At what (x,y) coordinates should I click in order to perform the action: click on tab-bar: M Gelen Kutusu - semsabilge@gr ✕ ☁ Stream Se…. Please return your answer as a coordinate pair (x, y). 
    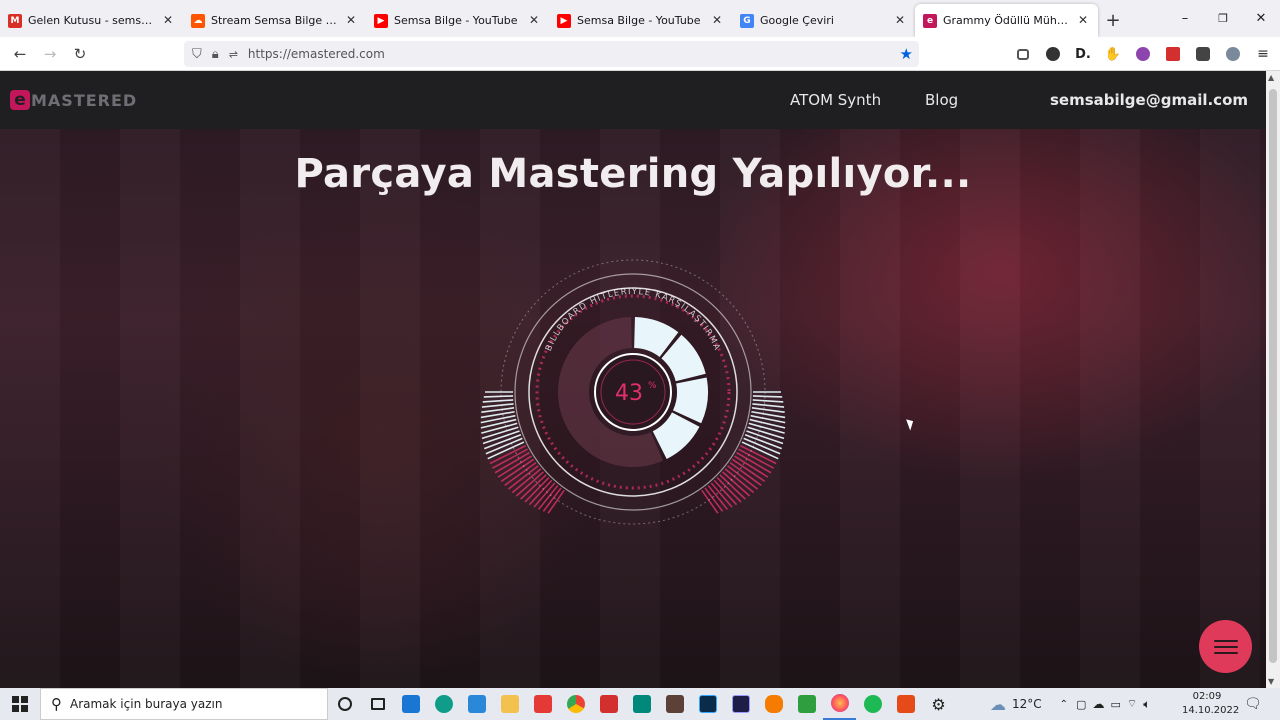
    Looking at the image, I should click on (640, 18).